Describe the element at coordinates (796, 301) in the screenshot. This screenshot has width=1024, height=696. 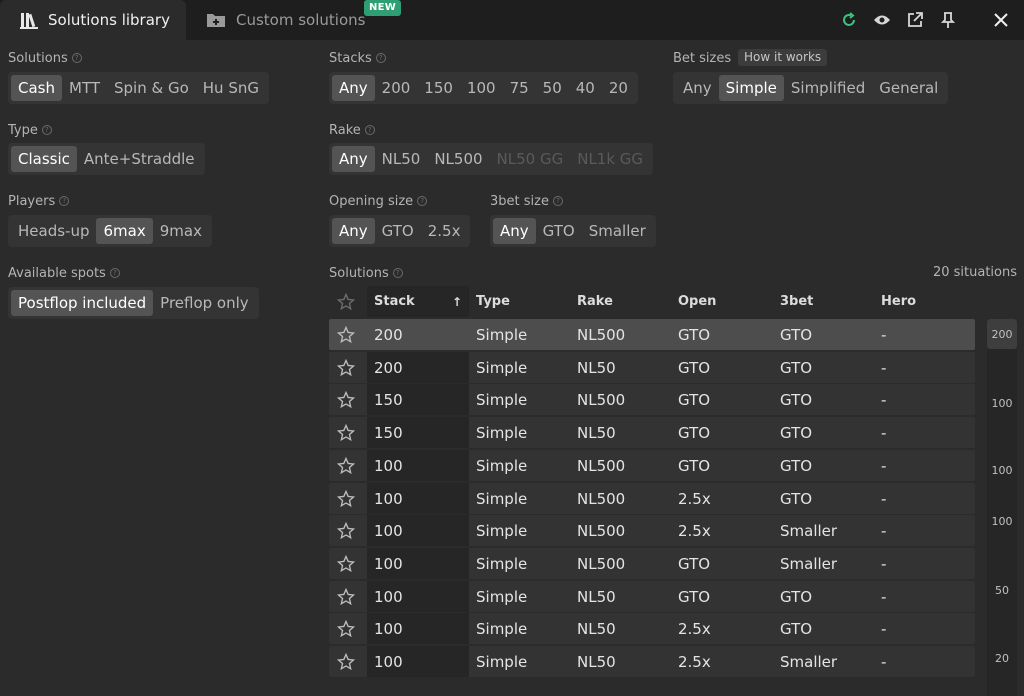
I see `column-3bet: 3bet` at that location.